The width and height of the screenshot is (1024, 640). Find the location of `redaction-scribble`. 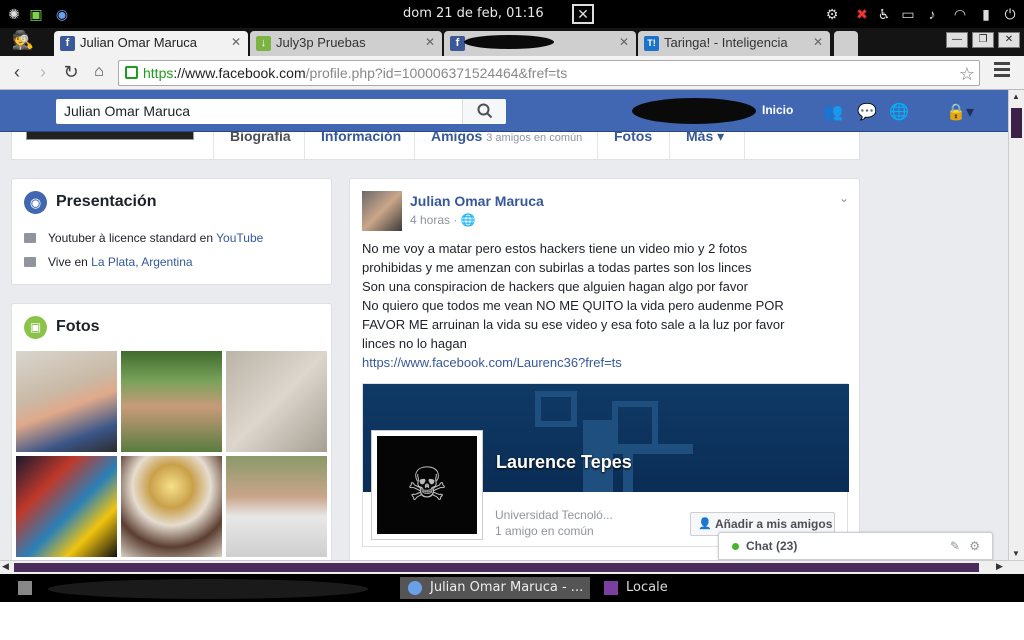

redaction-scribble is located at coordinates (694, 111).